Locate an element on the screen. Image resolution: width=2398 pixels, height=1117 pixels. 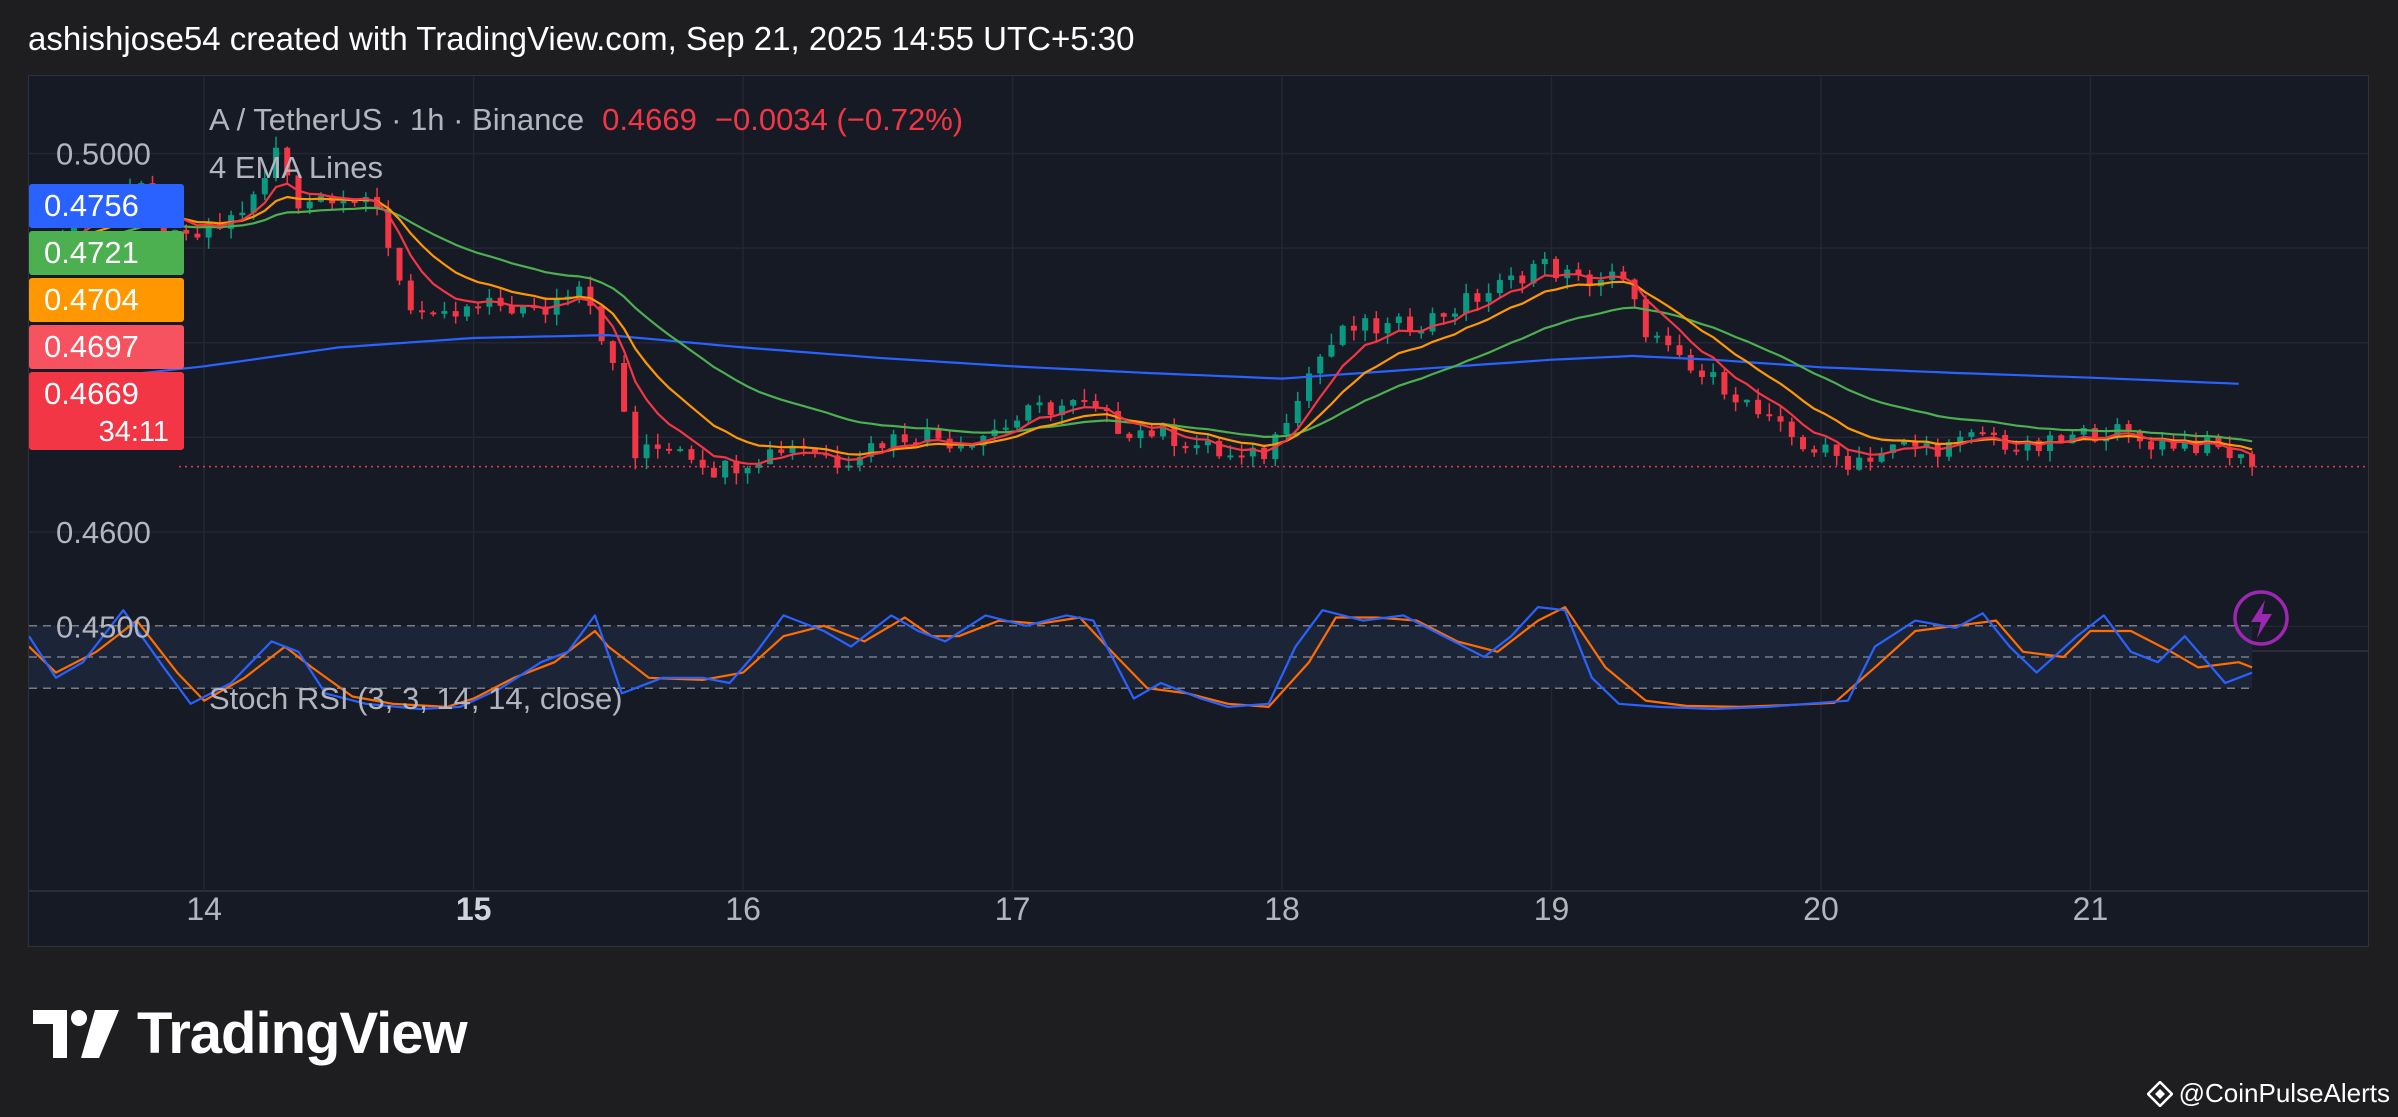
watermark: @CoinPulseAlerts is located at coordinates (2268, 1093).